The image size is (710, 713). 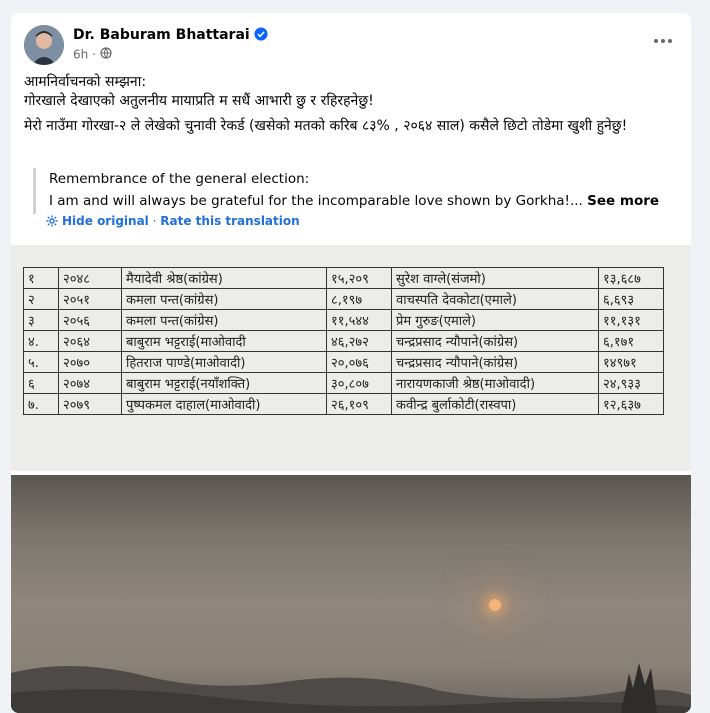 What do you see at coordinates (631, 404) in the screenshot?
I see `table-cell: १२,६३७` at bounding box center [631, 404].